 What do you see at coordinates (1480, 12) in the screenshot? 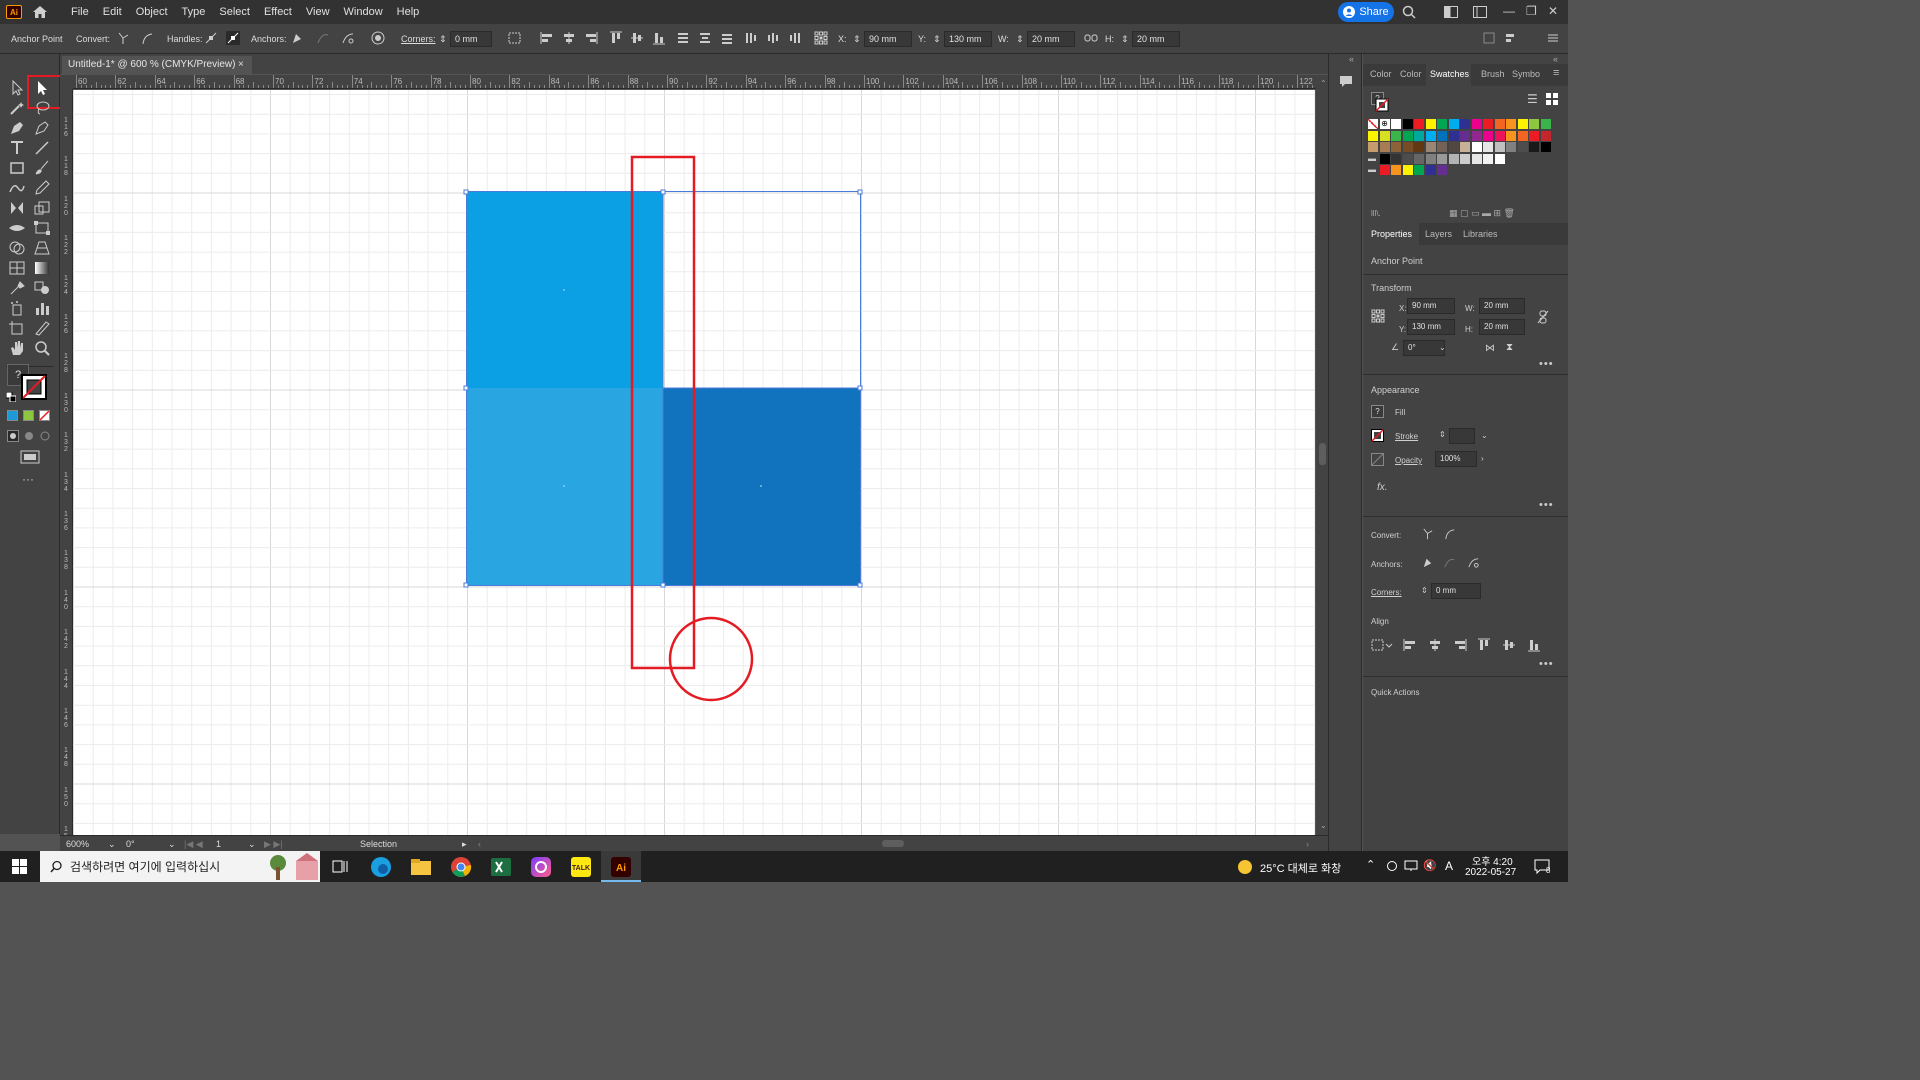
I see `workspace-switcher-icon` at bounding box center [1480, 12].